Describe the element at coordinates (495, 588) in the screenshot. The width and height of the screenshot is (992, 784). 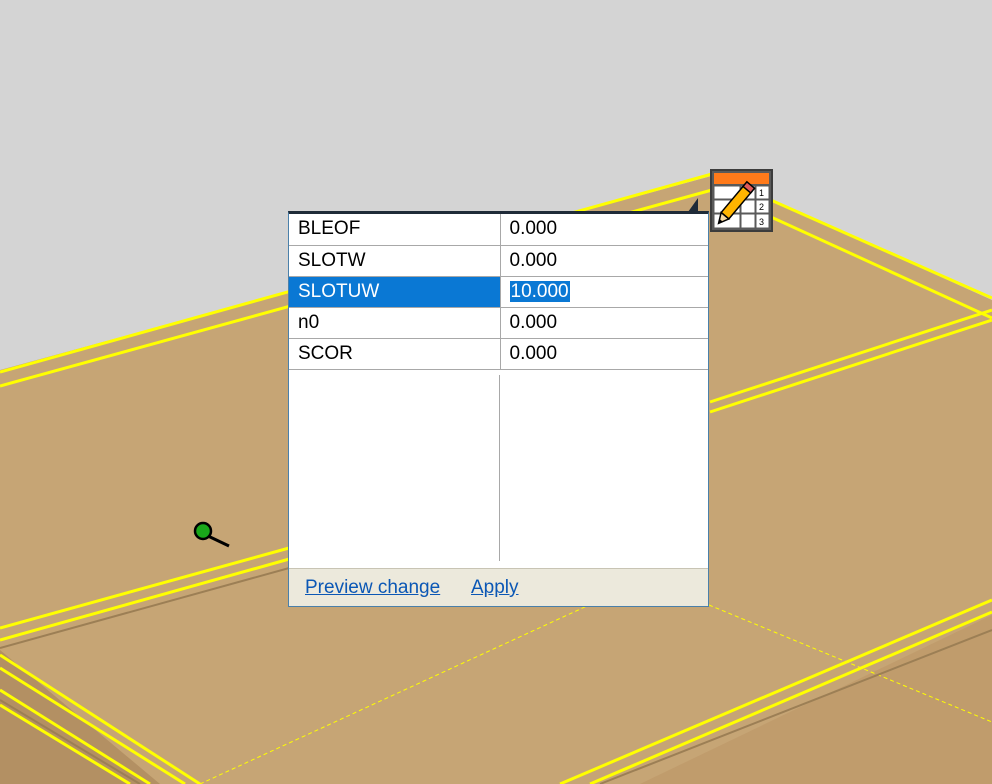
I see `apply-link: Apply` at that location.